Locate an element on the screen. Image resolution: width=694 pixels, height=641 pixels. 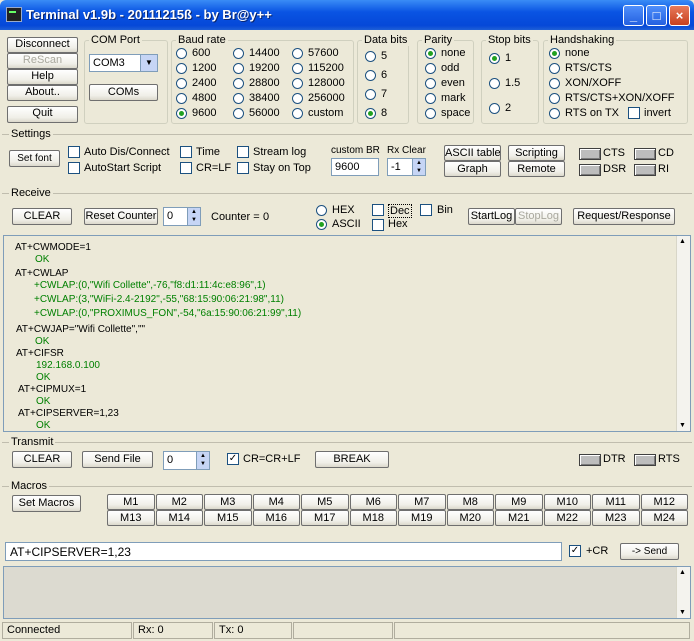
macro-button-m21: M21 is located at coordinates (519, 518).